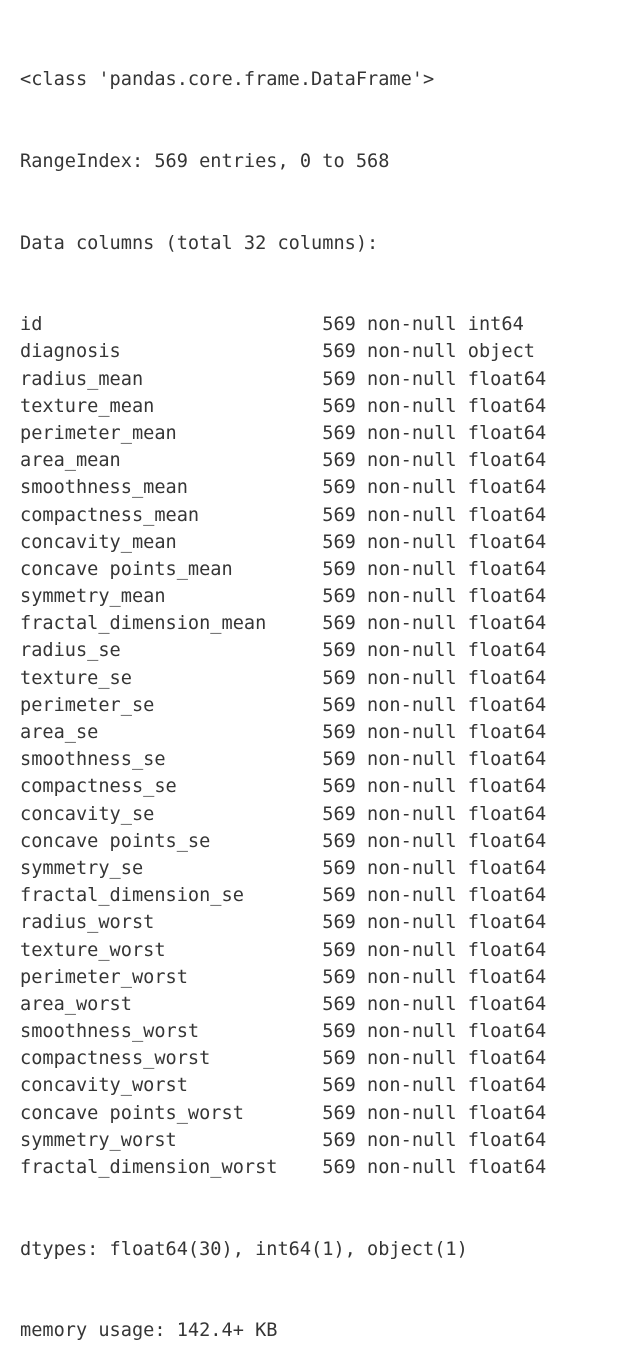 The image size is (641, 1372). I want to click on column-name: area_mean, so click(171, 461).